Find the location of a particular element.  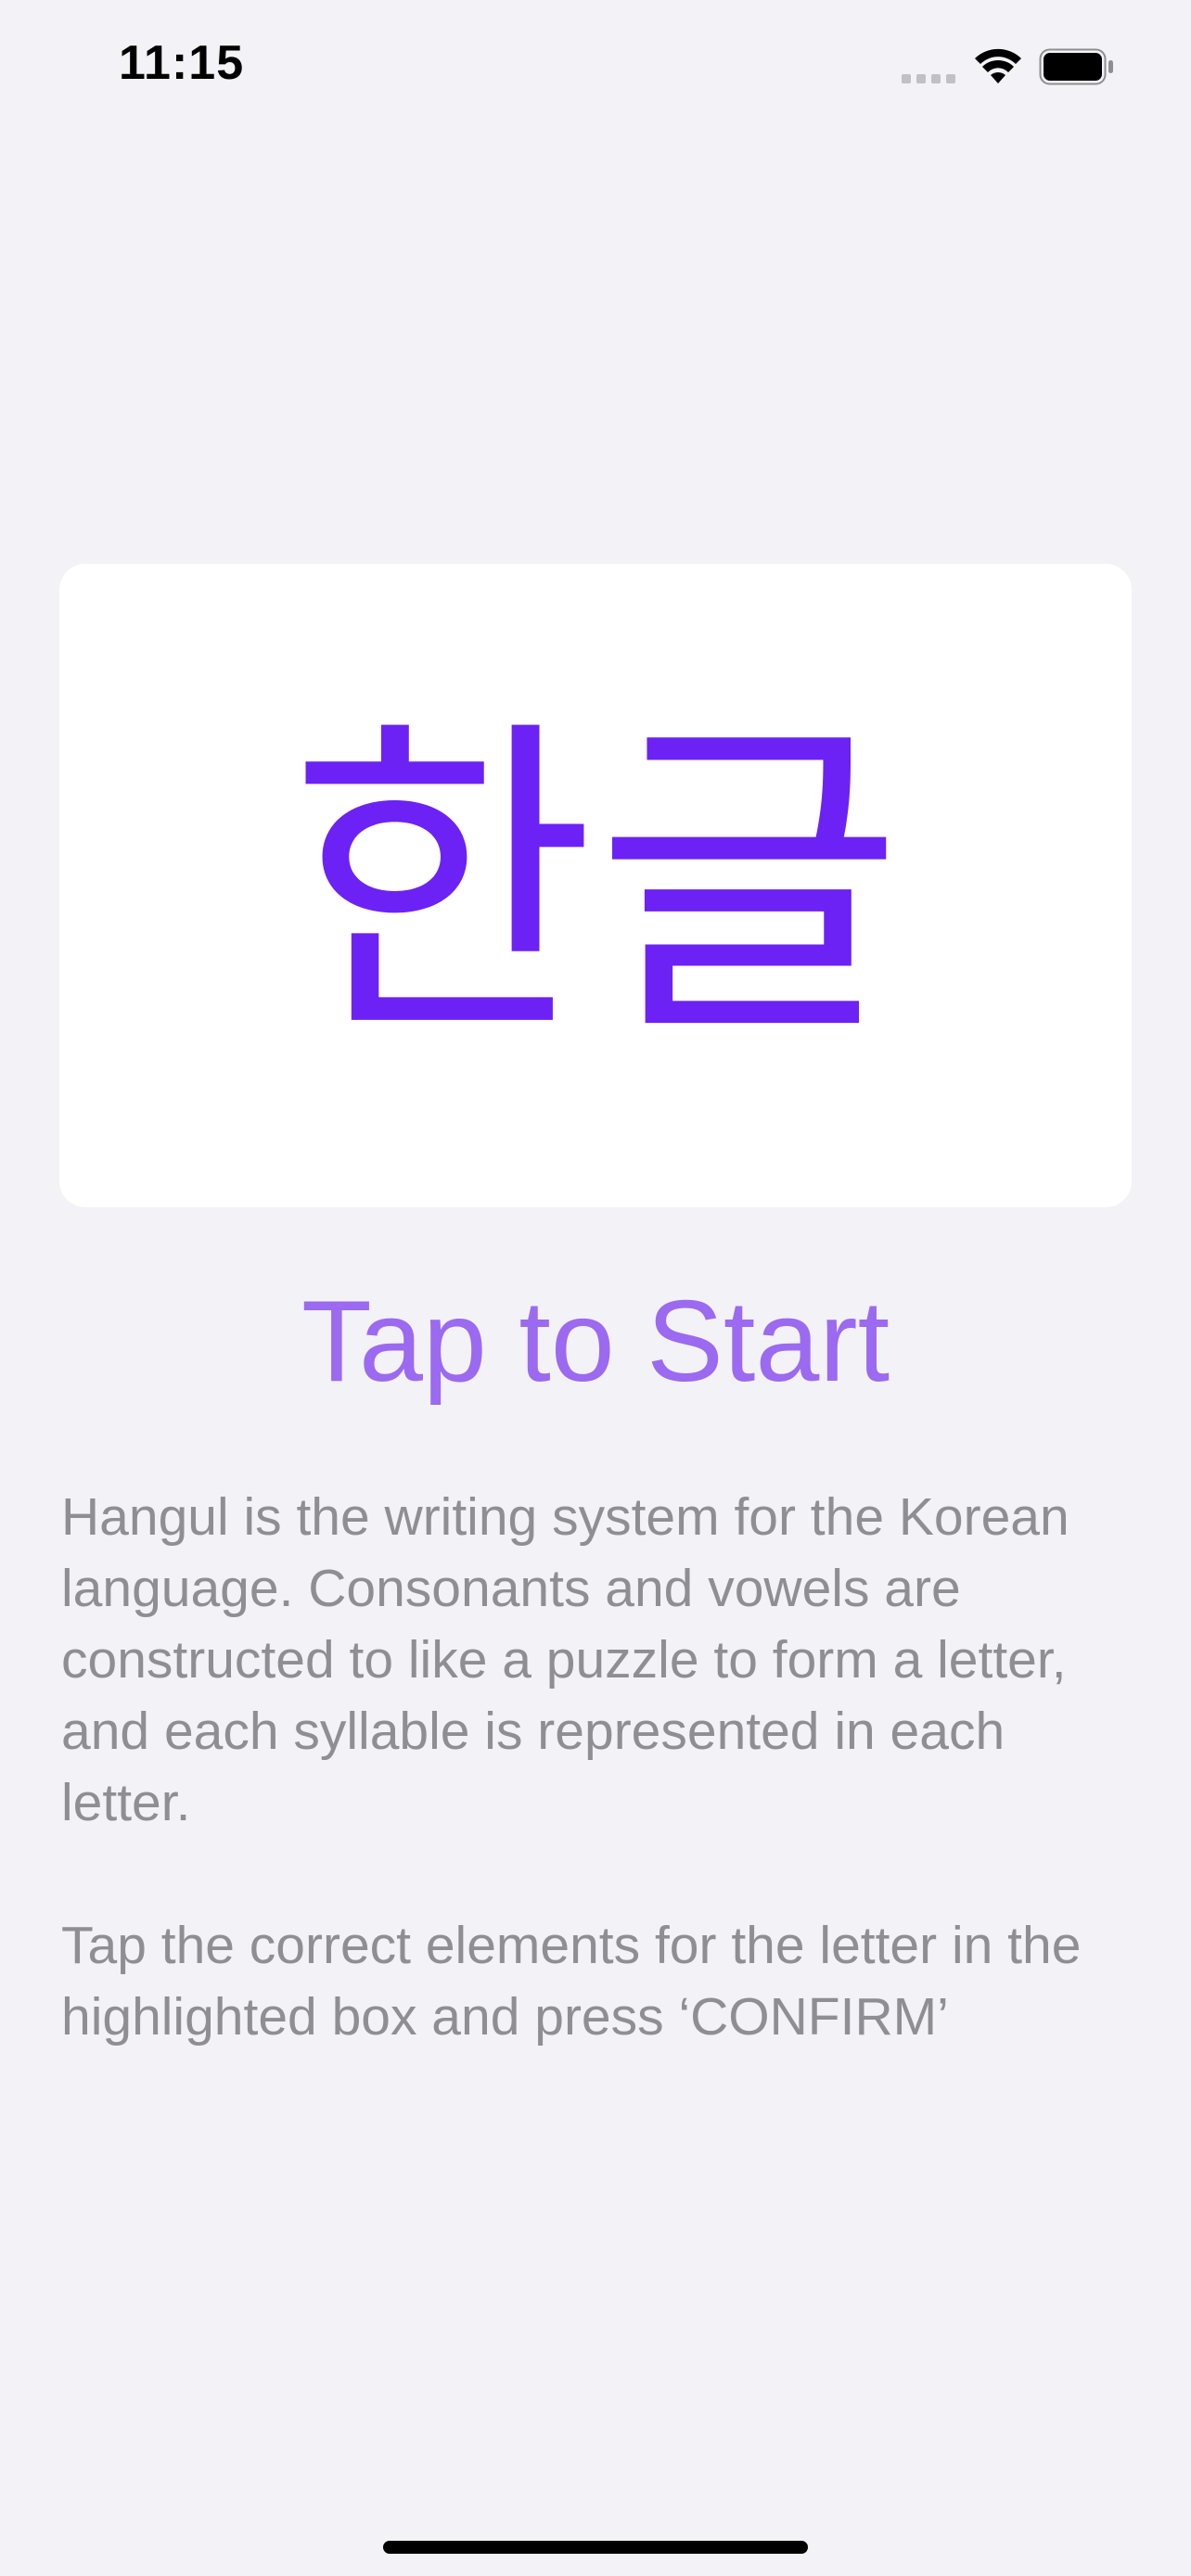

status-bar: 11:15 is located at coordinates (595, 69).